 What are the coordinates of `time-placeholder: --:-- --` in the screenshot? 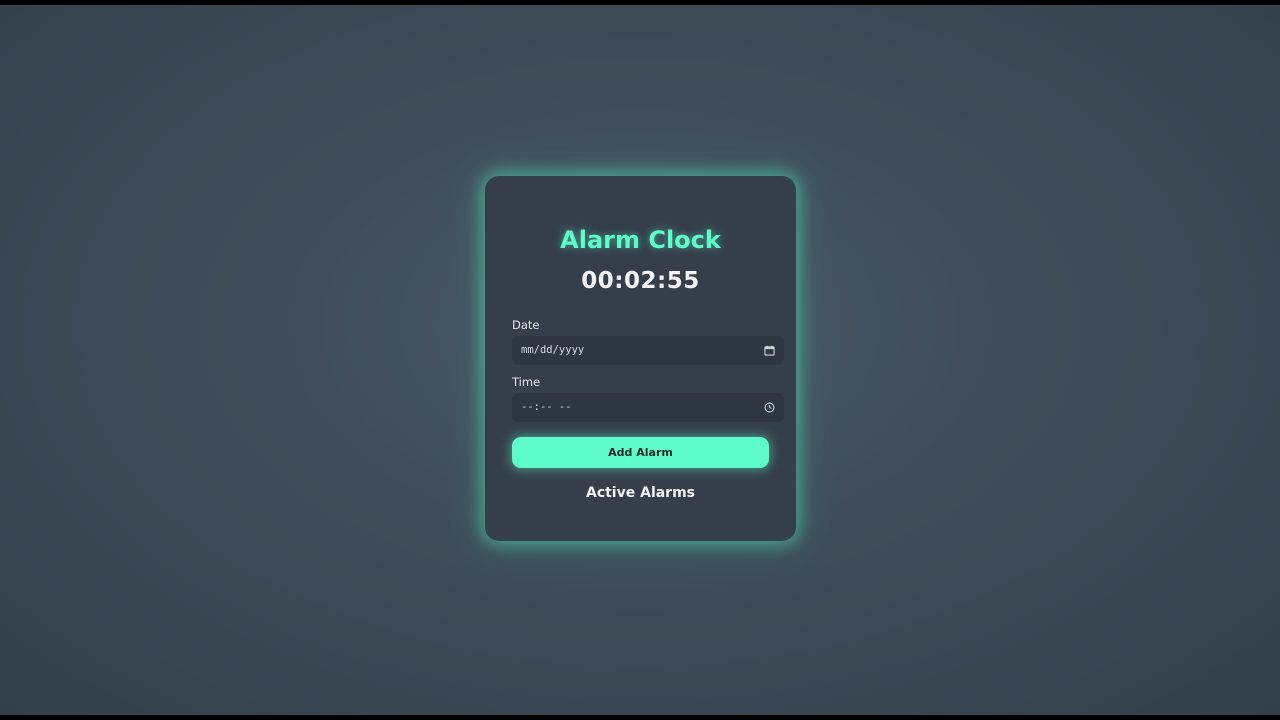 It's located at (546, 407).